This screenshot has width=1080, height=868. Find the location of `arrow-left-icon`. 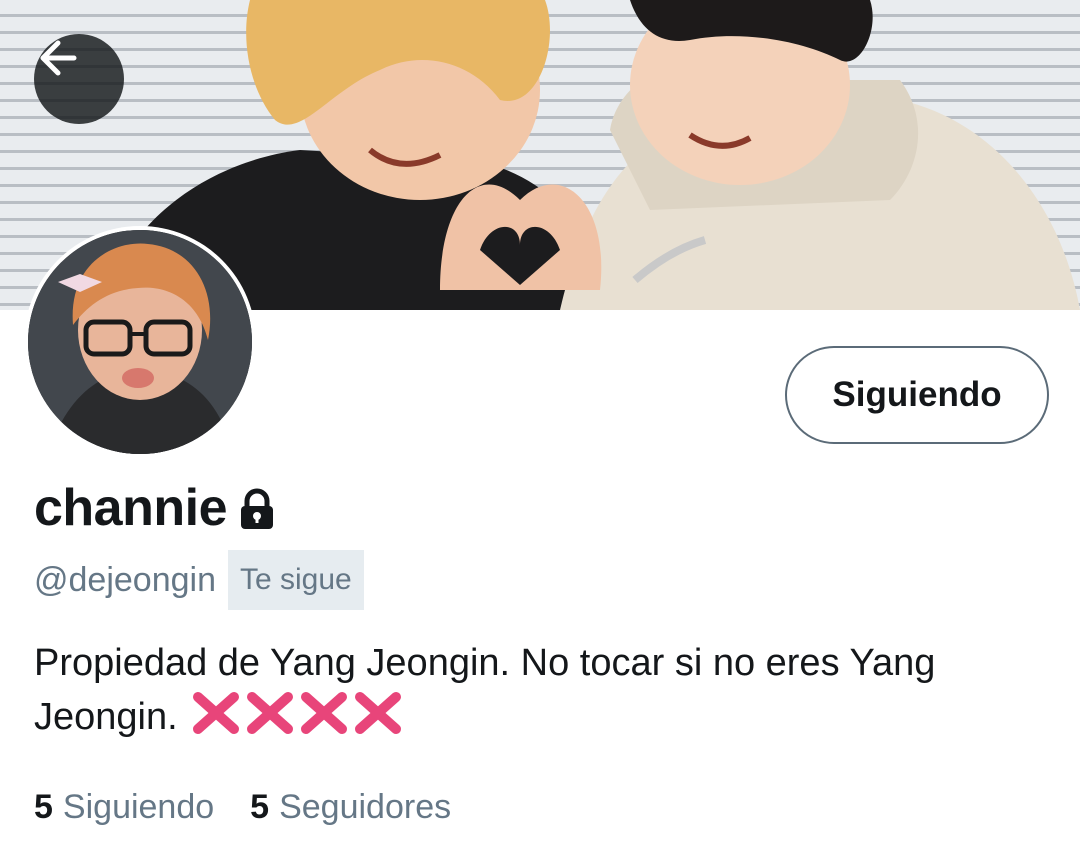

arrow-left-icon is located at coordinates (58, 58).